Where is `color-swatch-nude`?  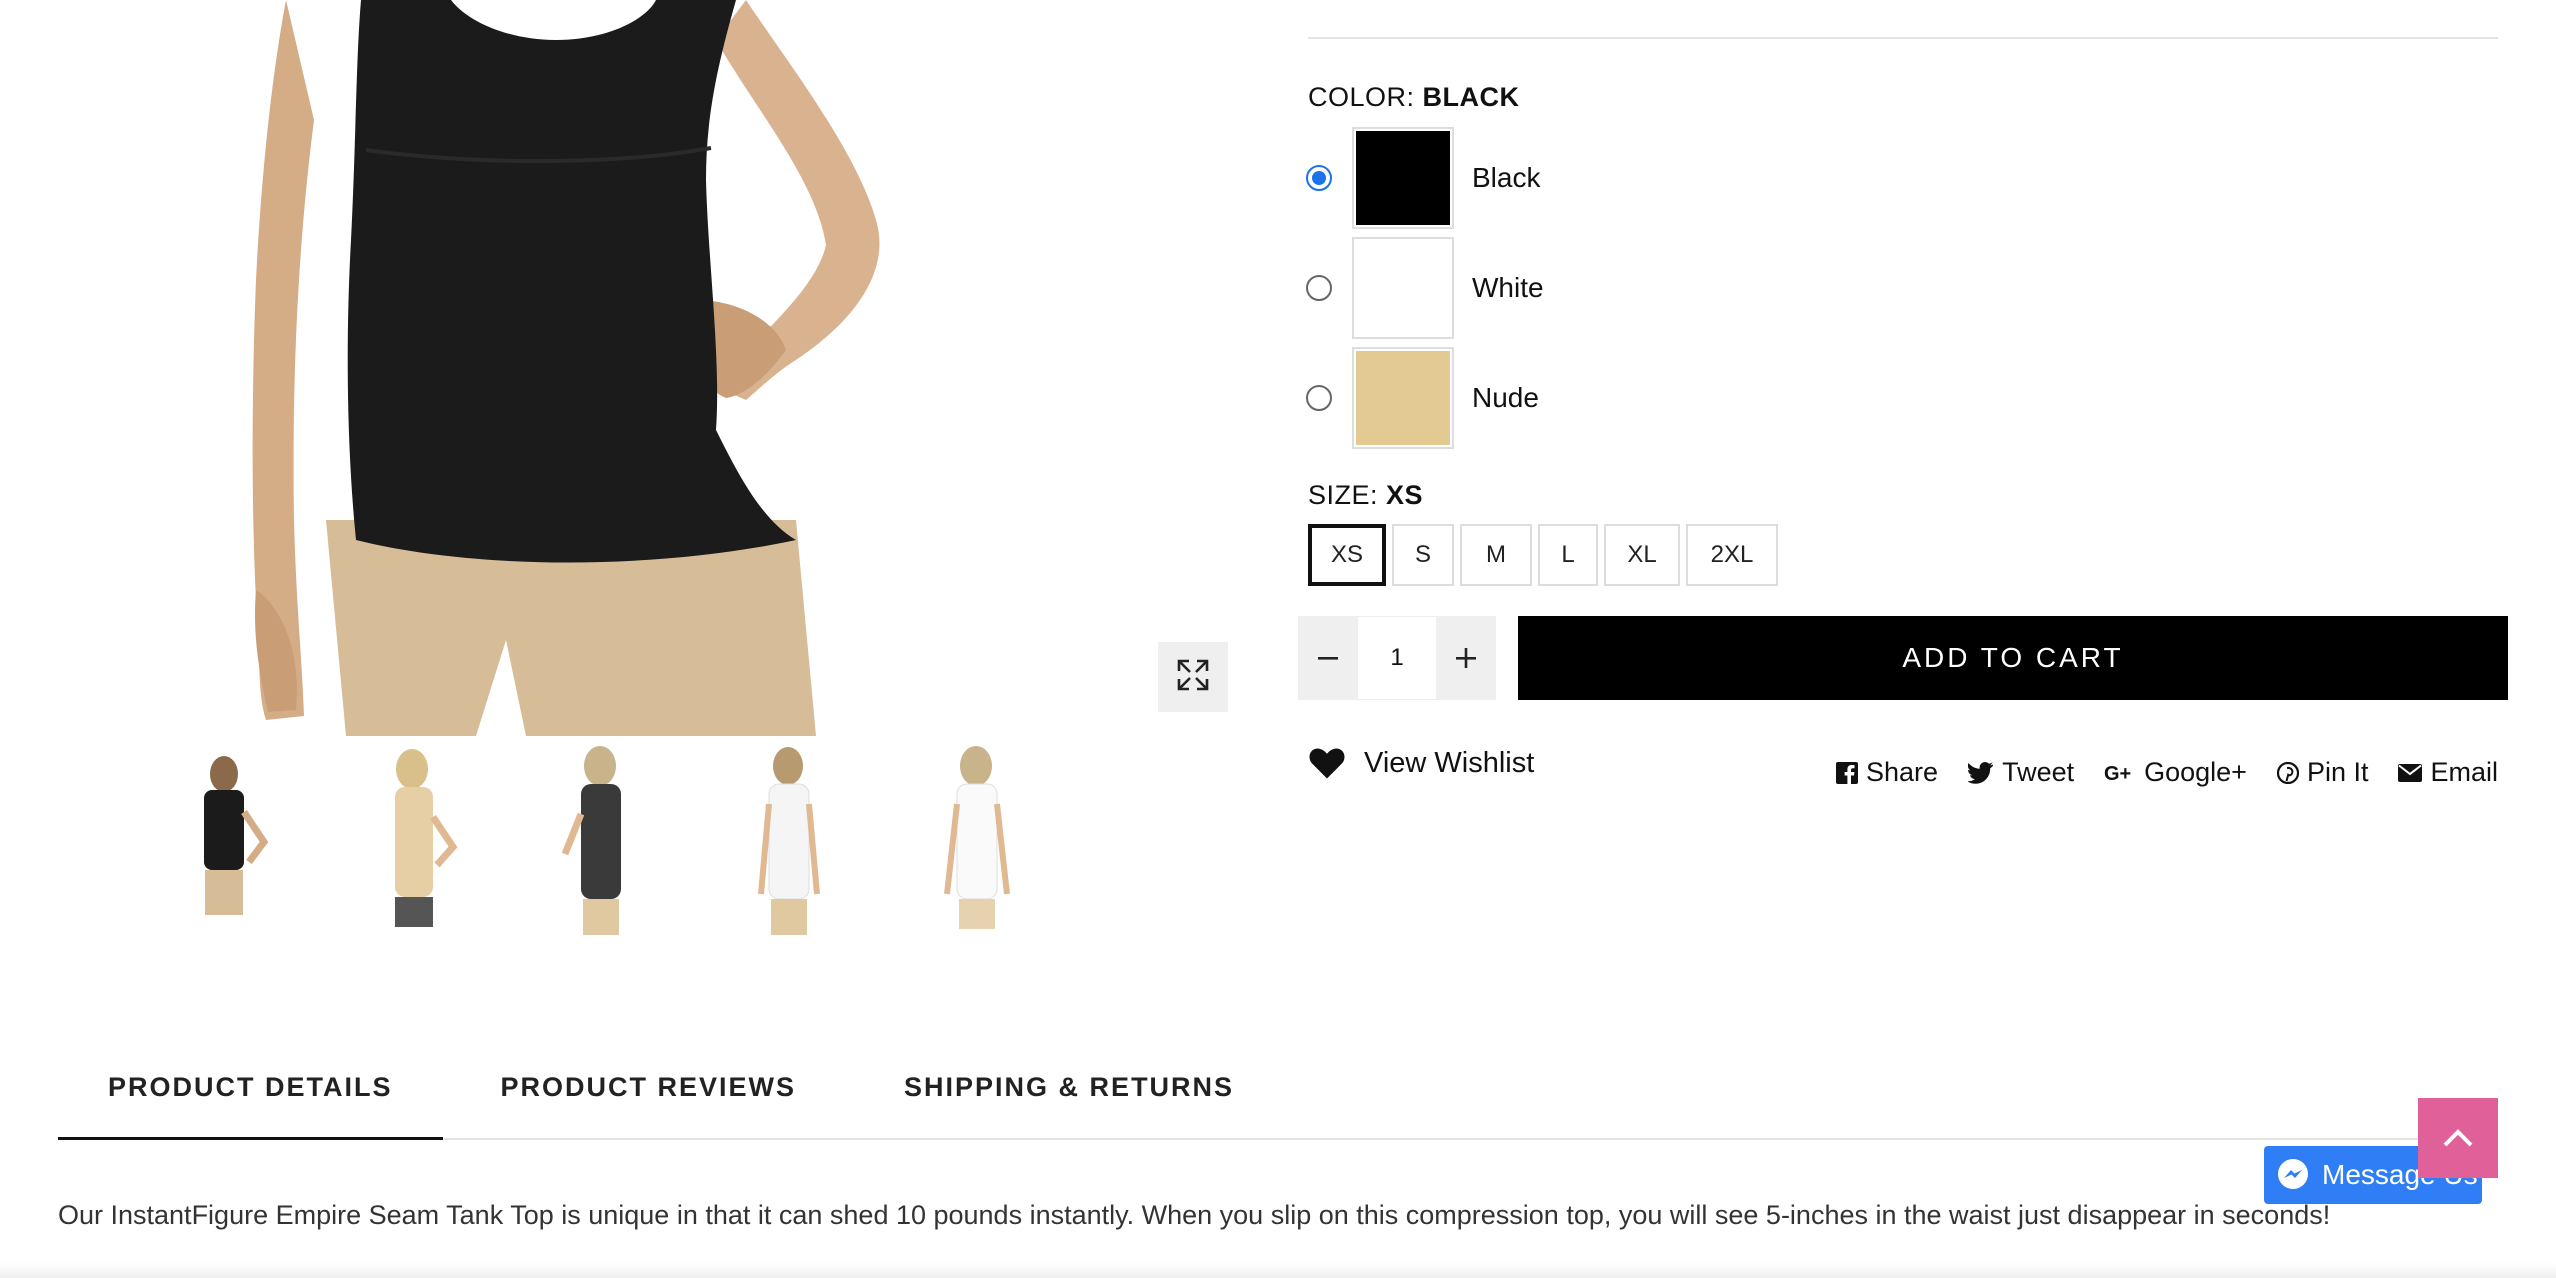
color-swatch-nude is located at coordinates (1403, 398).